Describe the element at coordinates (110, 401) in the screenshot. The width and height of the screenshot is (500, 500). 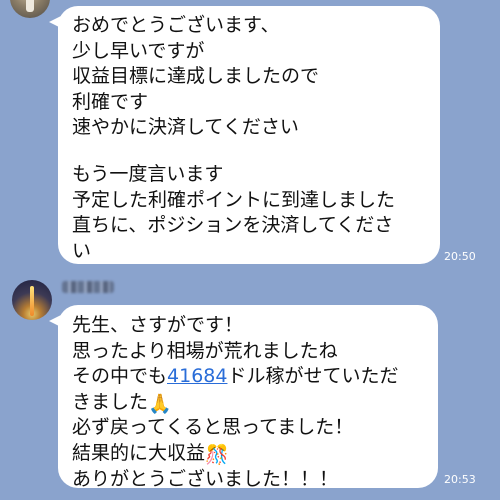
I see `message-text: きました` at that location.